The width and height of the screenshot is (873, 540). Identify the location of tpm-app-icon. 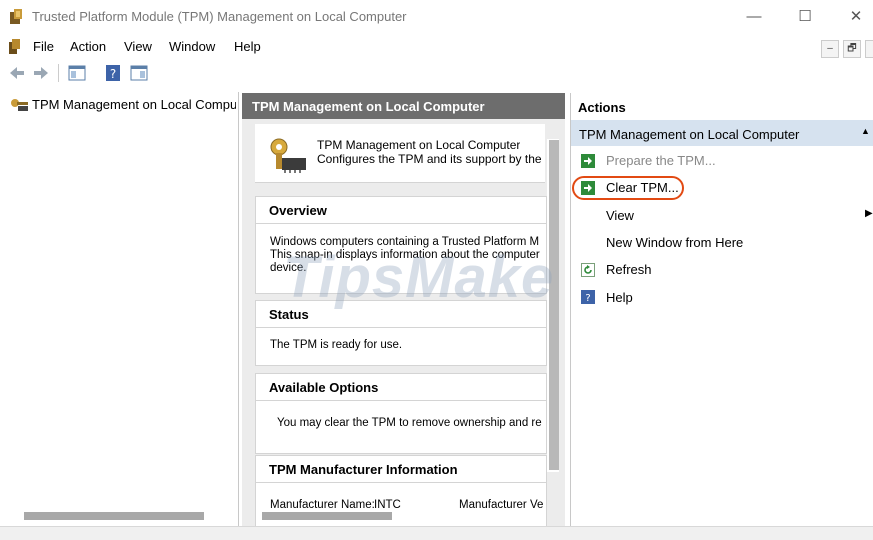
(16, 16).